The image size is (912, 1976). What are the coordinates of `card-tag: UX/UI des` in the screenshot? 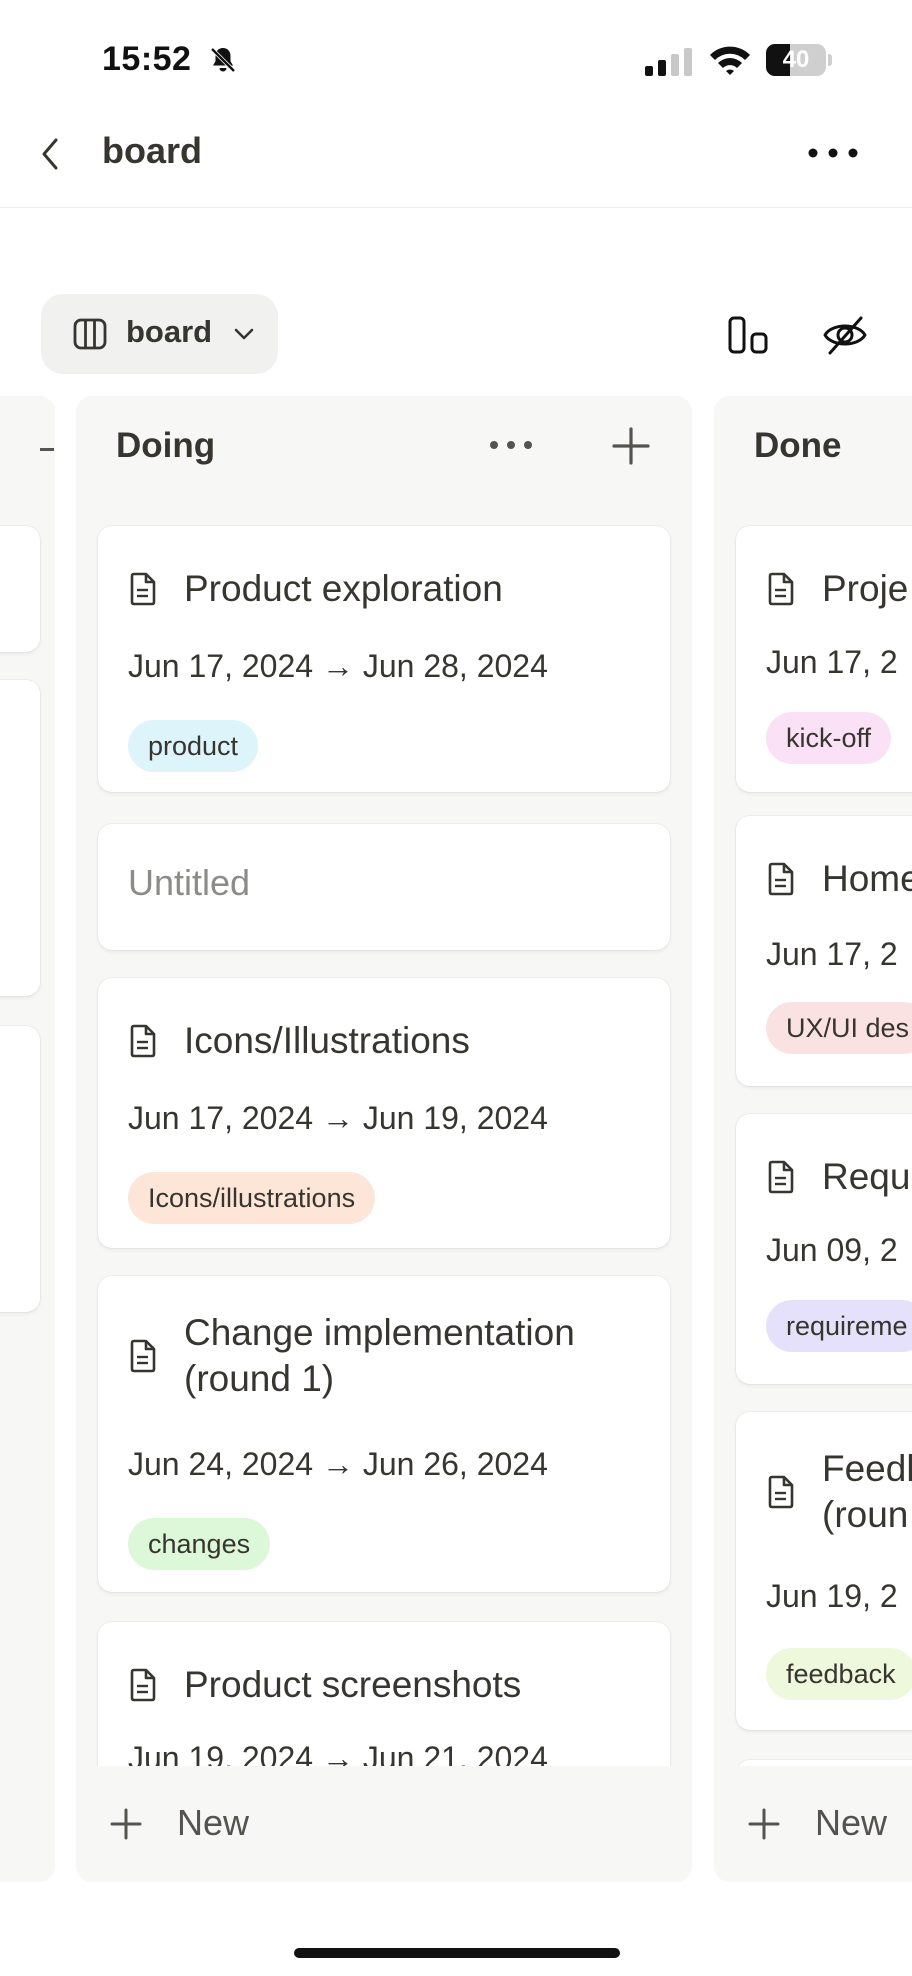 It's located at (839, 1028).